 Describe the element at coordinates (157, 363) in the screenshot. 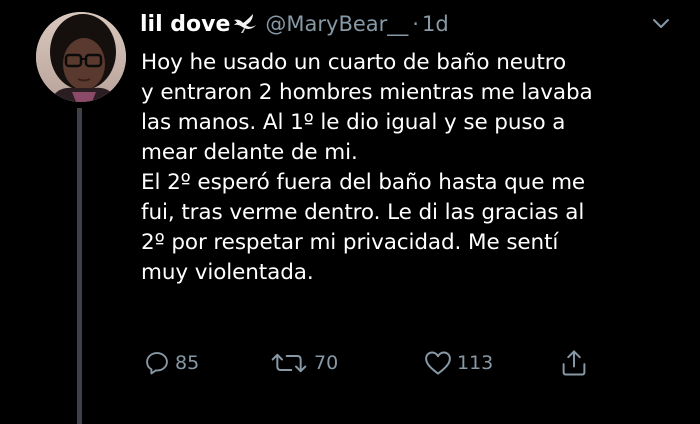

I see `reply-icon` at that location.